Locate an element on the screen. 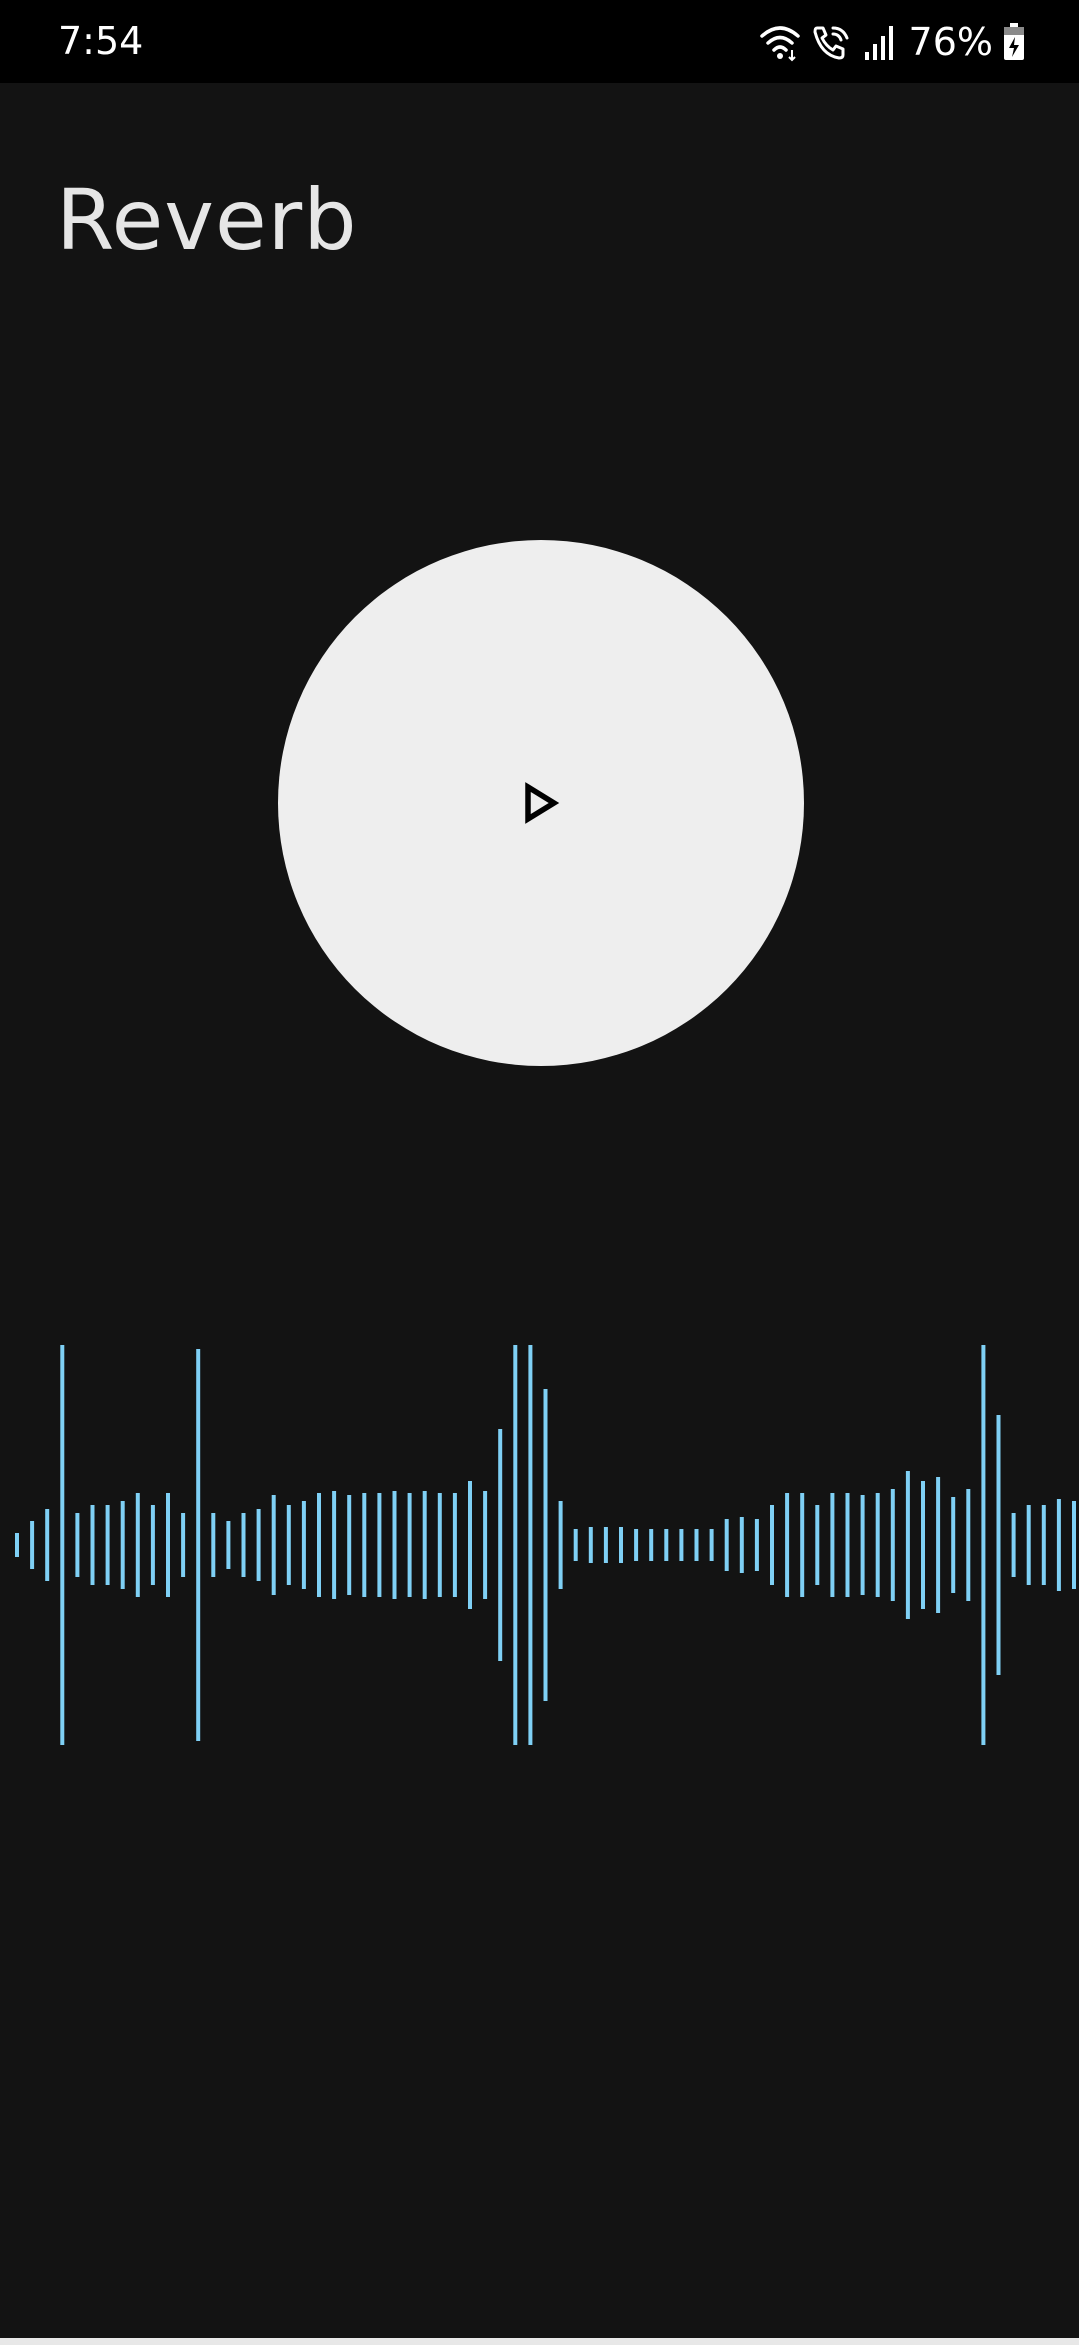  battery-charging-icon is located at coordinates (1014, 41).